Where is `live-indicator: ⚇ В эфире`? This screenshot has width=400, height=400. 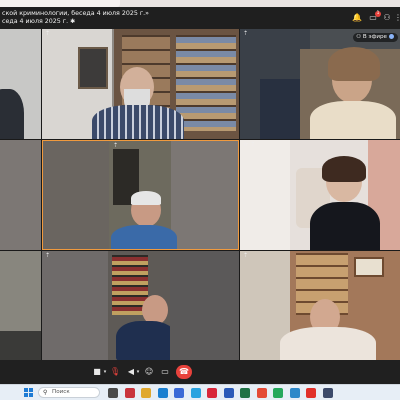 live-indicator: ⚇ В эфире is located at coordinates (375, 37).